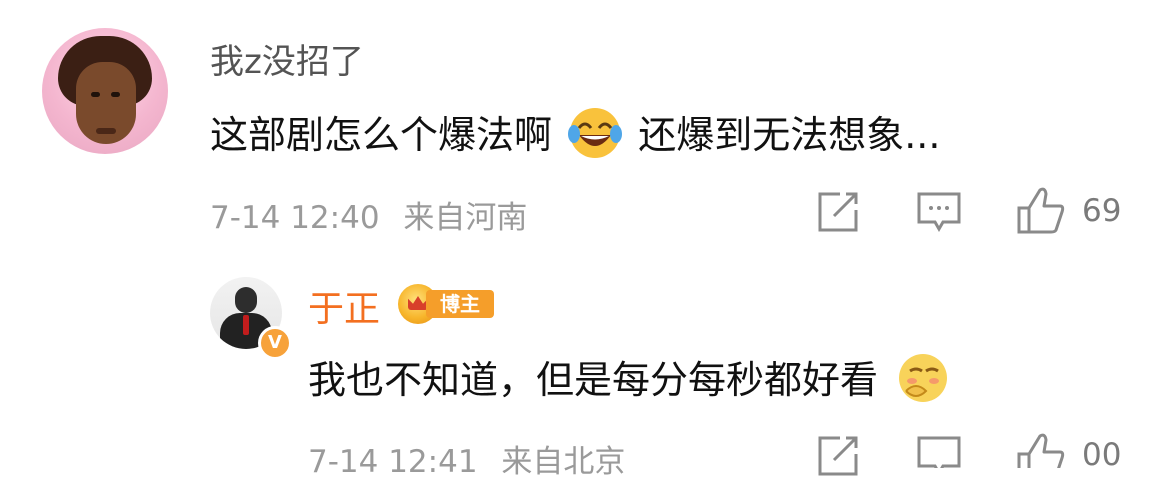  I want to click on blogger-badge: 博主, so click(446, 304).